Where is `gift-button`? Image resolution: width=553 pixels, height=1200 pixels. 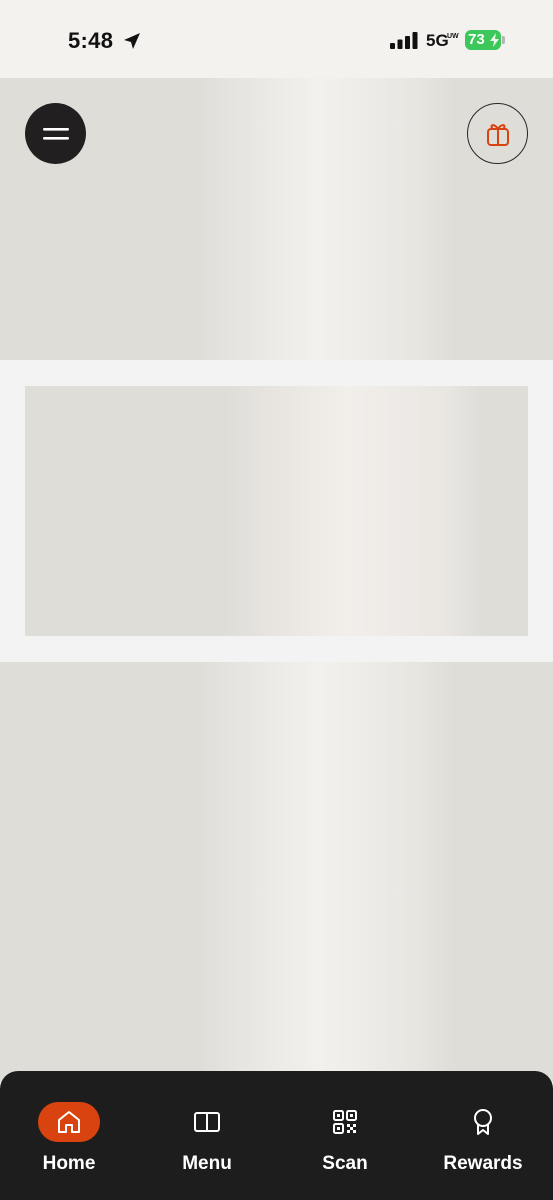
gift-button is located at coordinates (497, 133).